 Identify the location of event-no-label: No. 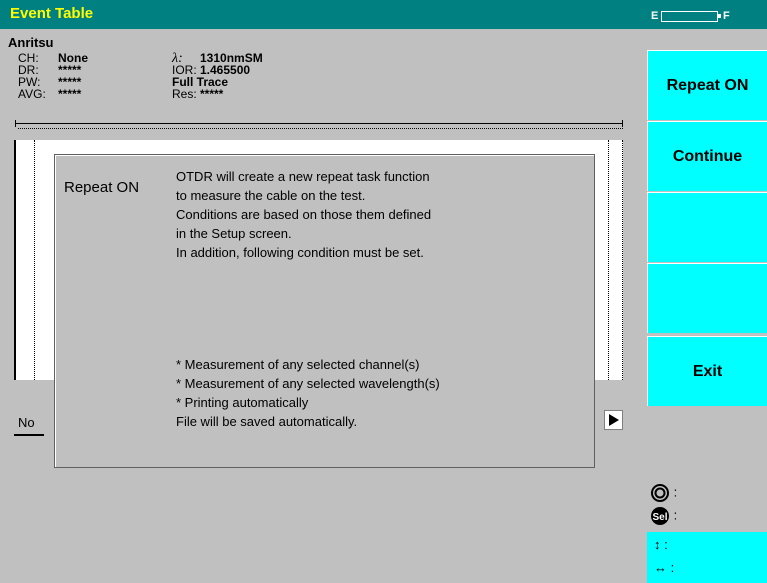
(26, 422).